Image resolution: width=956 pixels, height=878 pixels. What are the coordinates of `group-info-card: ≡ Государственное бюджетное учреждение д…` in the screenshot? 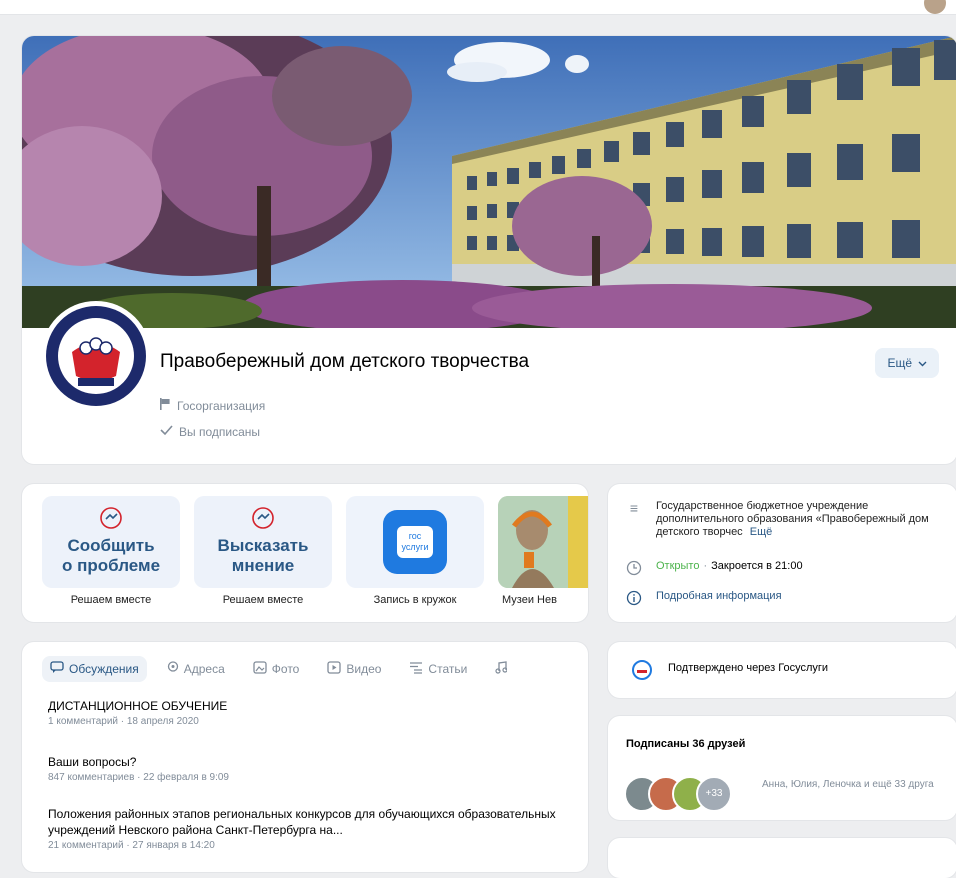 It's located at (782, 553).